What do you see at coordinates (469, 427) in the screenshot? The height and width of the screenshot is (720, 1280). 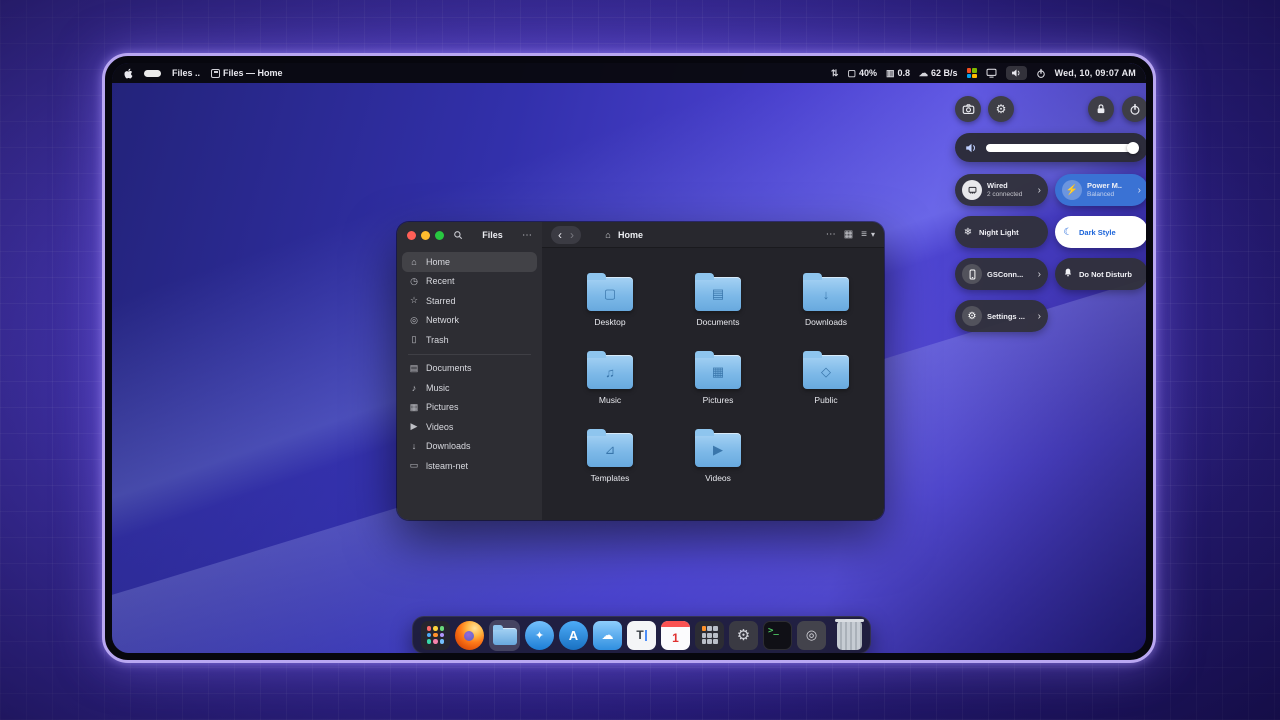 I see `sidebar-item-videos: ▶ Videos` at bounding box center [469, 427].